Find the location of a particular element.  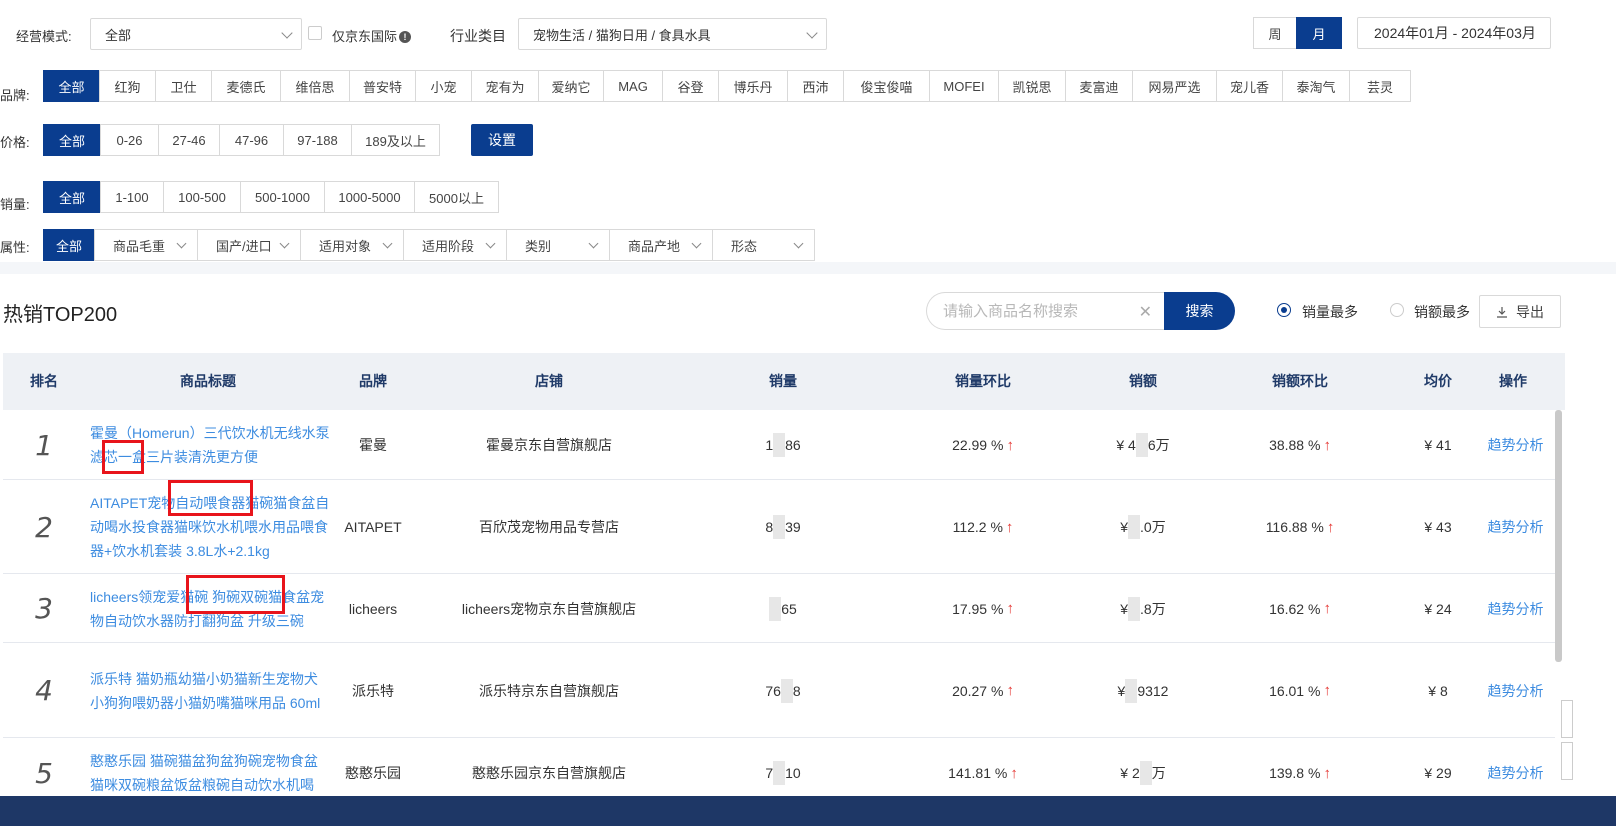

attr-dropdown-label: 形态 is located at coordinates (744, 246).